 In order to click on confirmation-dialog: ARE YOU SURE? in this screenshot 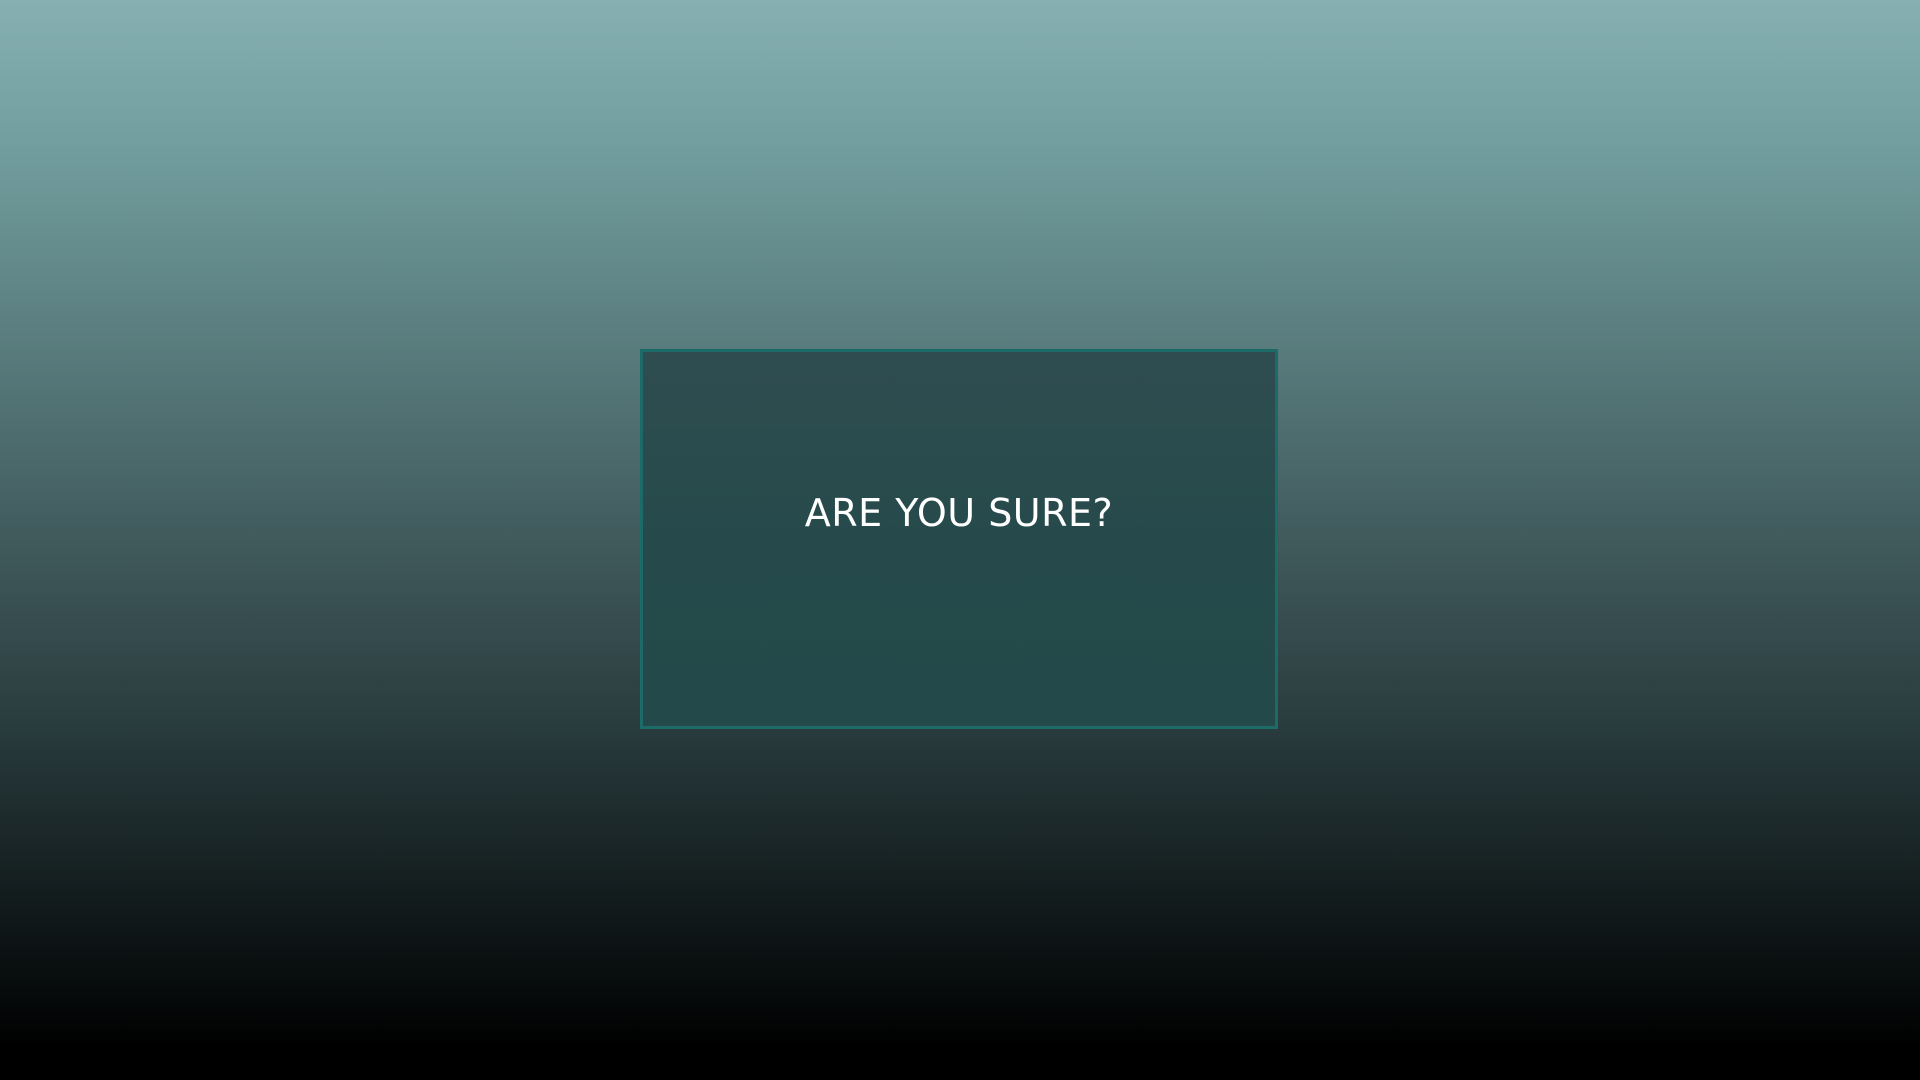, I will do `click(959, 539)`.